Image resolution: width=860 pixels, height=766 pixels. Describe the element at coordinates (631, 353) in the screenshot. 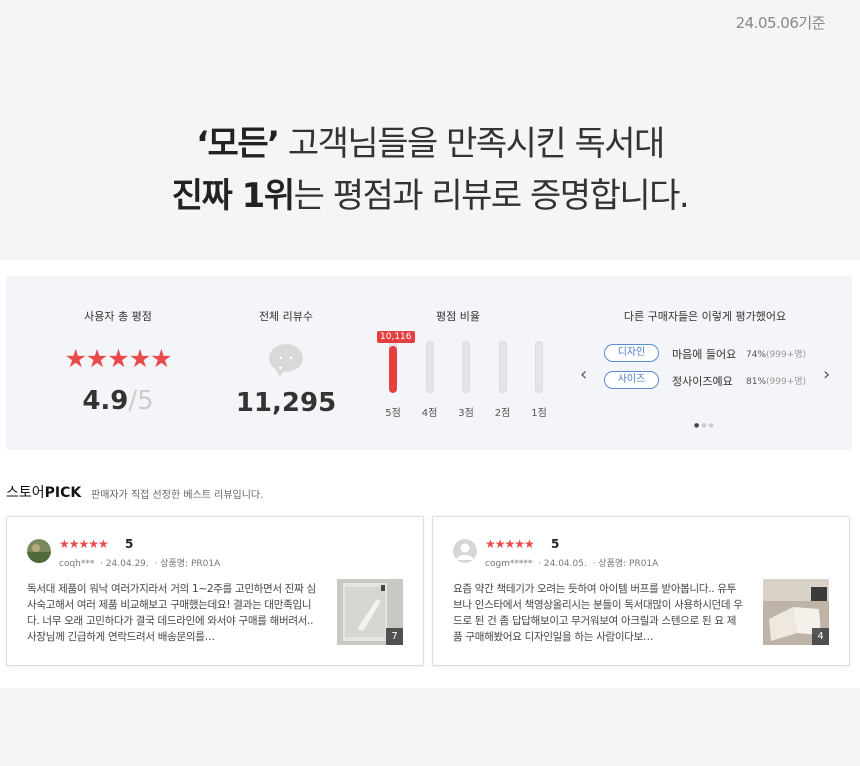

I see `evaluation-tag: 디자인` at that location.